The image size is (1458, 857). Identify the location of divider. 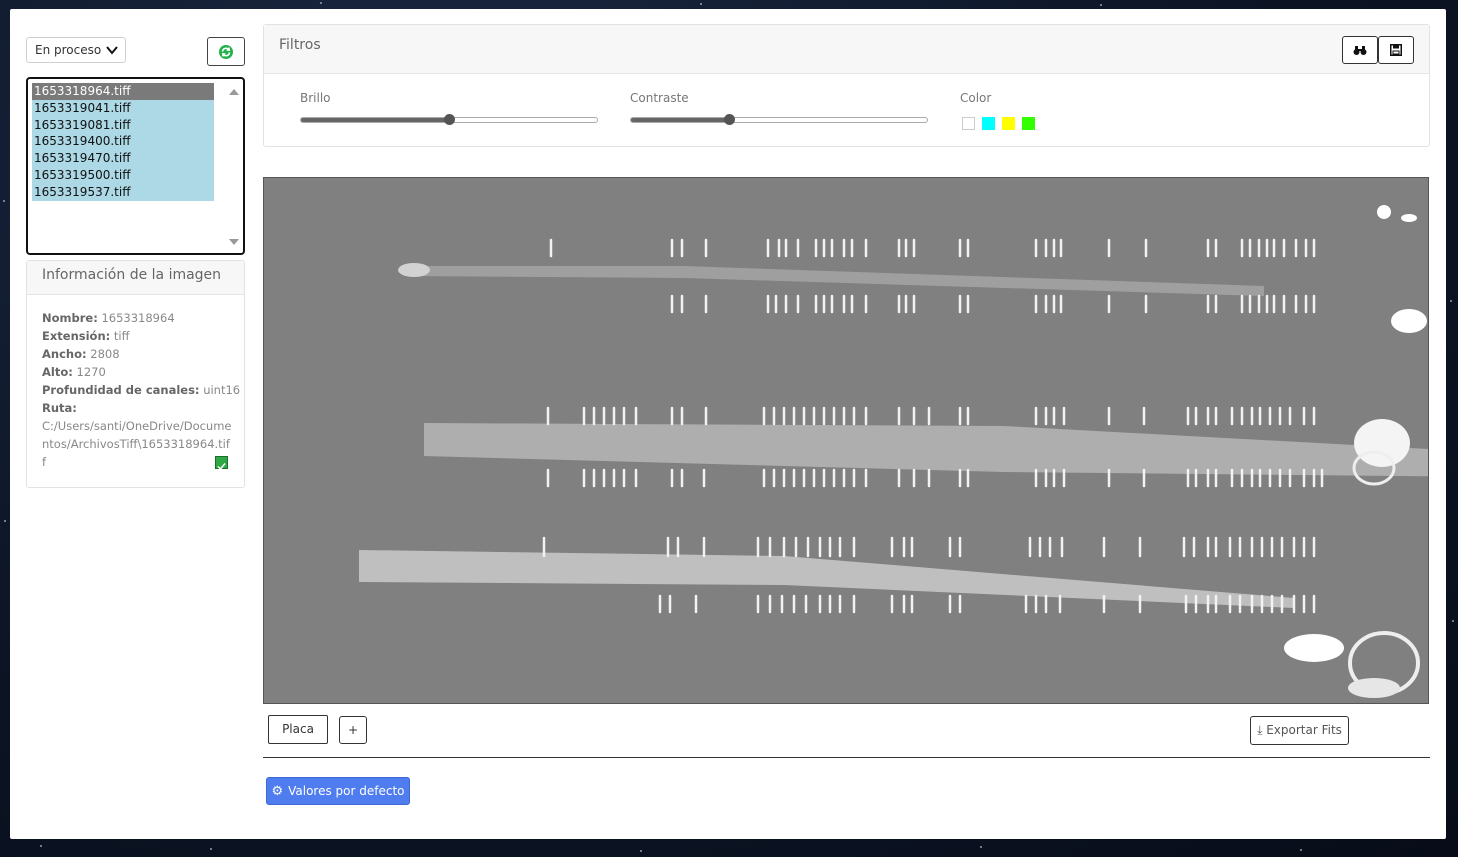
(846, 757).